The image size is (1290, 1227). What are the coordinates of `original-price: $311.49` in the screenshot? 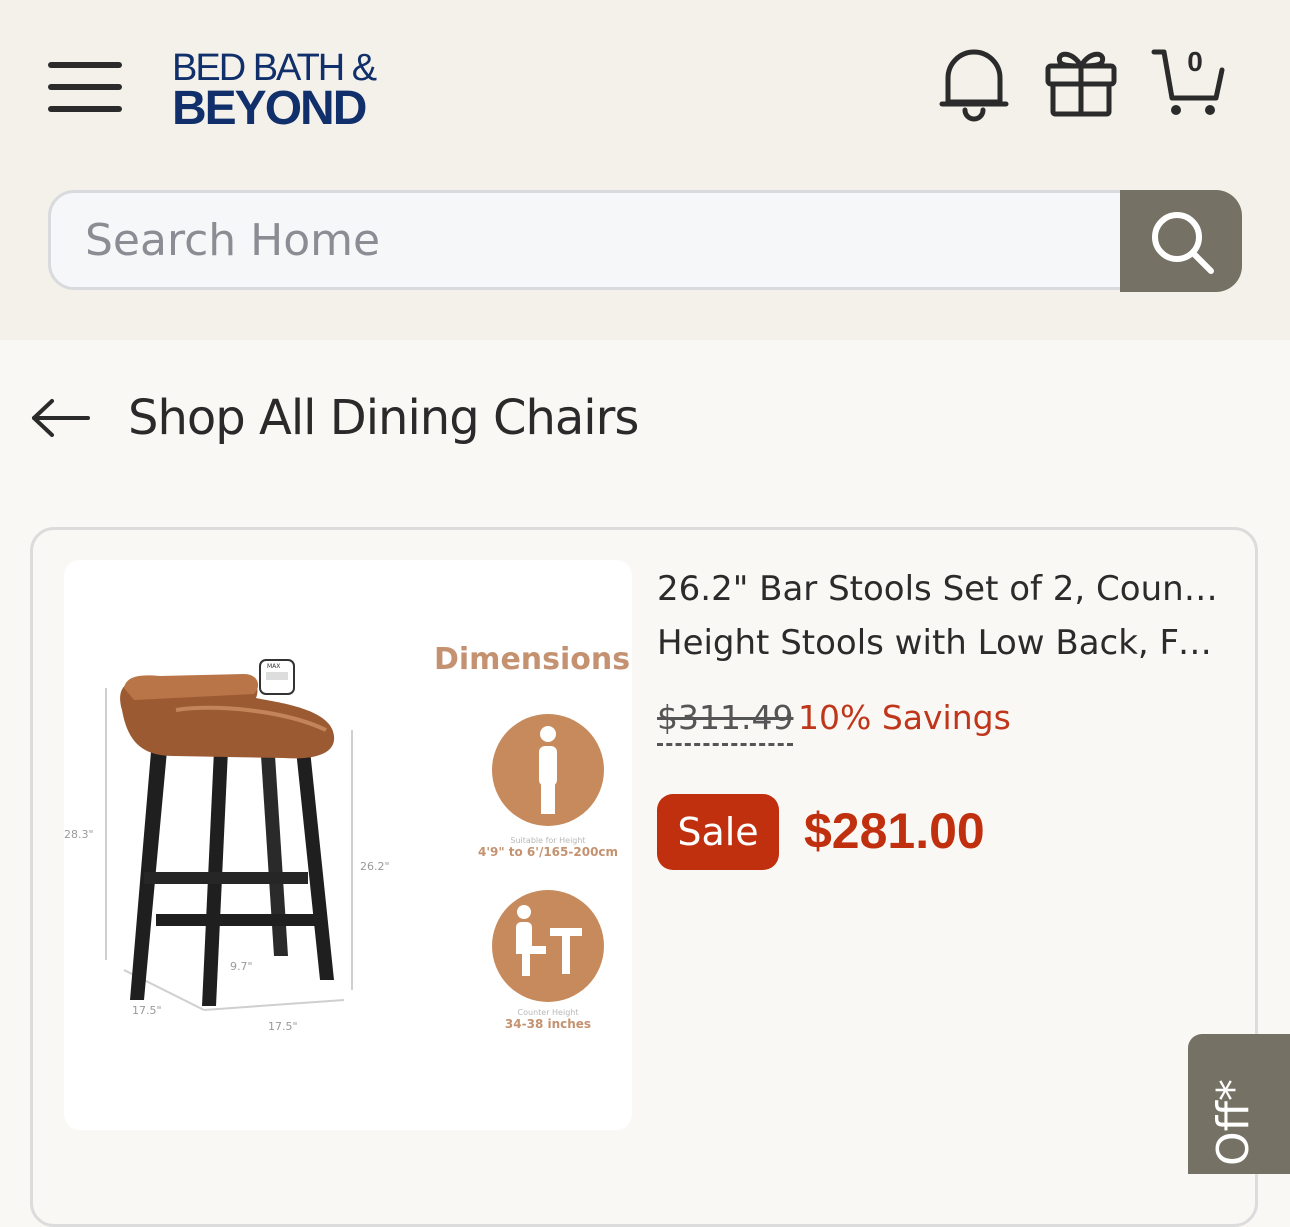 It's located at (725, 722).